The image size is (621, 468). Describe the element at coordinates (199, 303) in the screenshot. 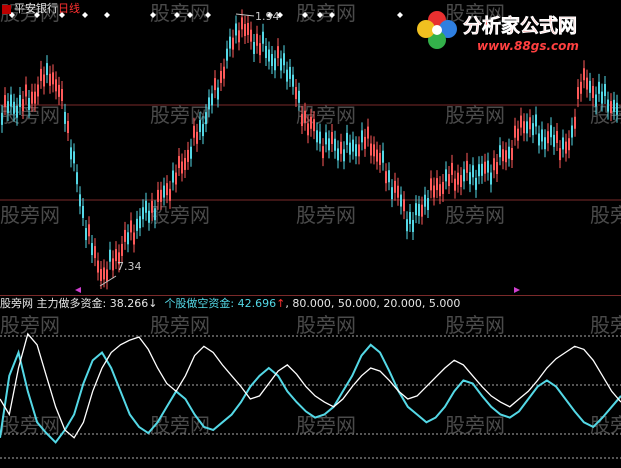

I see `retail-funds-label: 个股做空资金:` at that location.